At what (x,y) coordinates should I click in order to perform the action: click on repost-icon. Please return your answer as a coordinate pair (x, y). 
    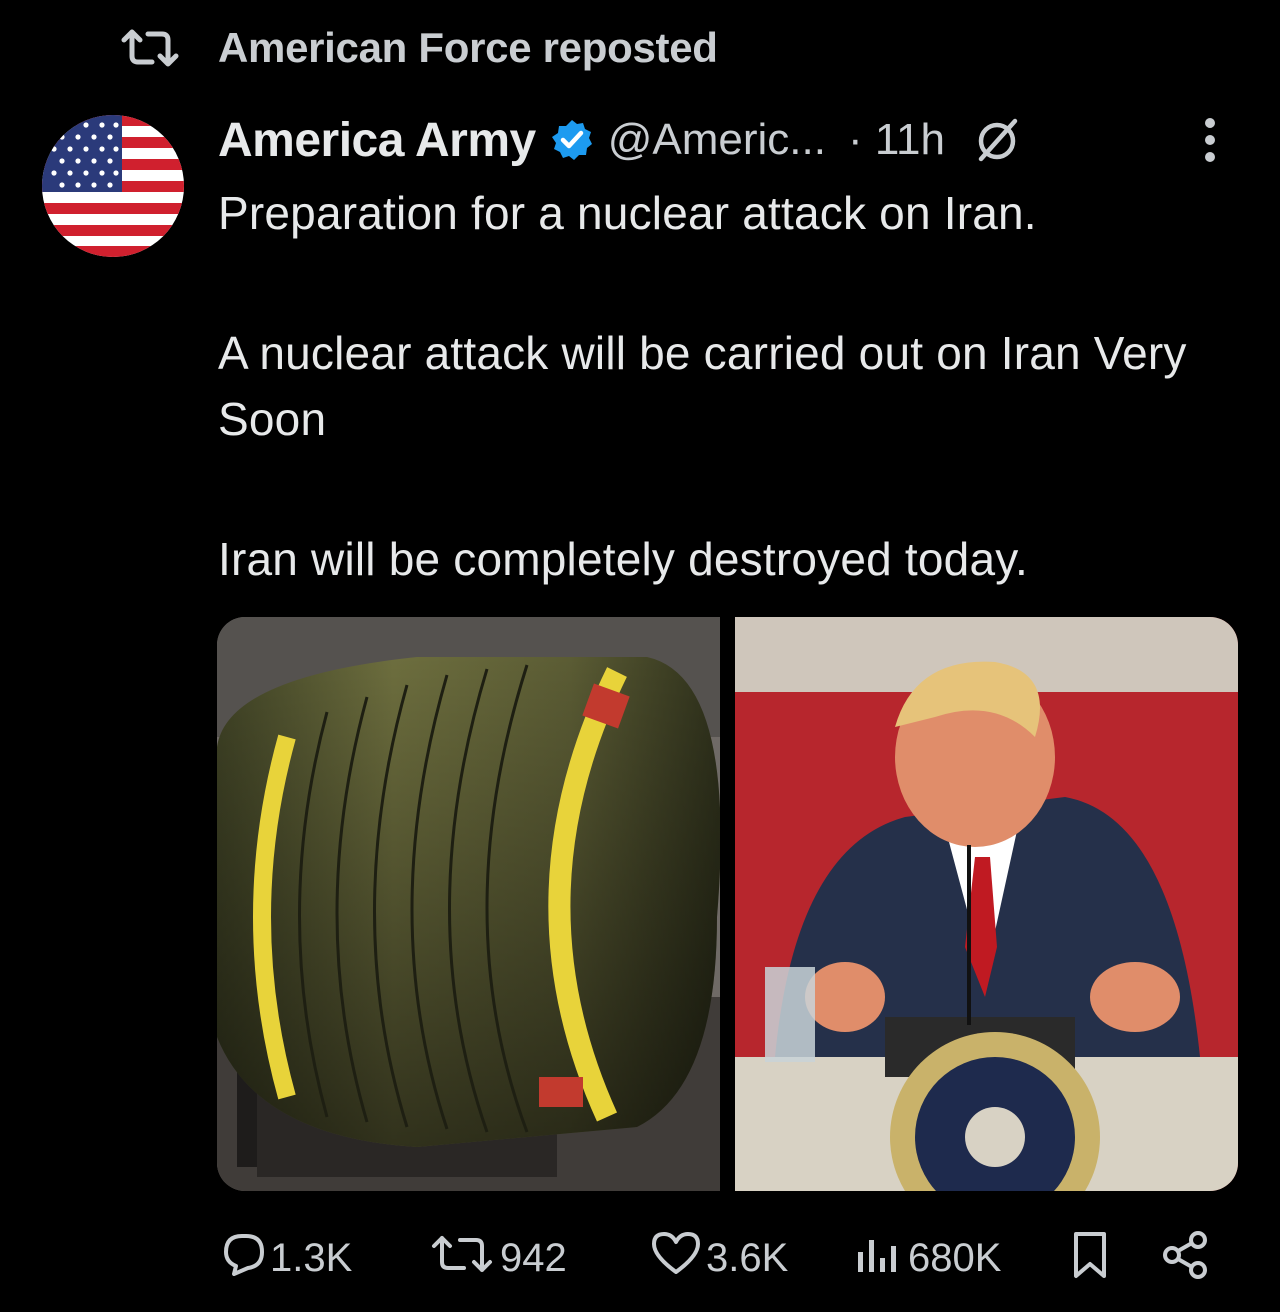
    Looking at the image, I should click on (151, 48).